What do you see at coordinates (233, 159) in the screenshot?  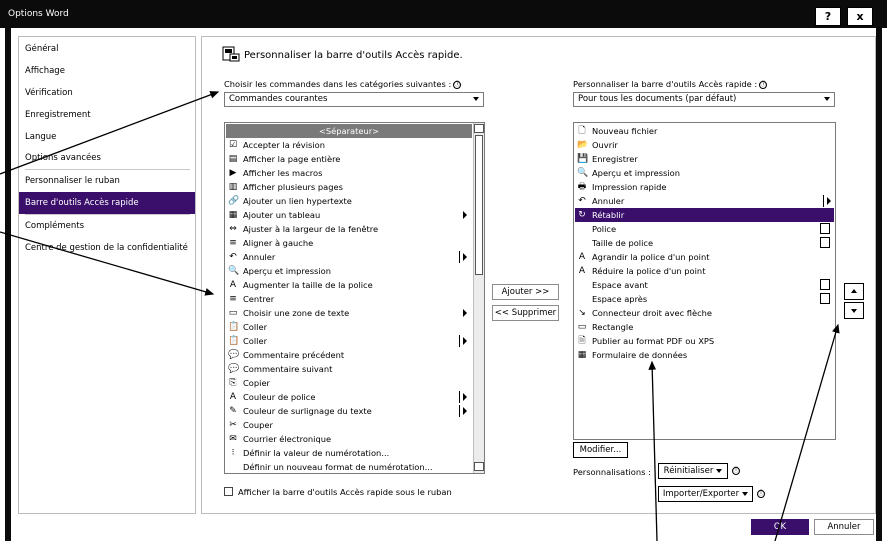 I see `command-icon: ▤` at bounding box center [233, 159].